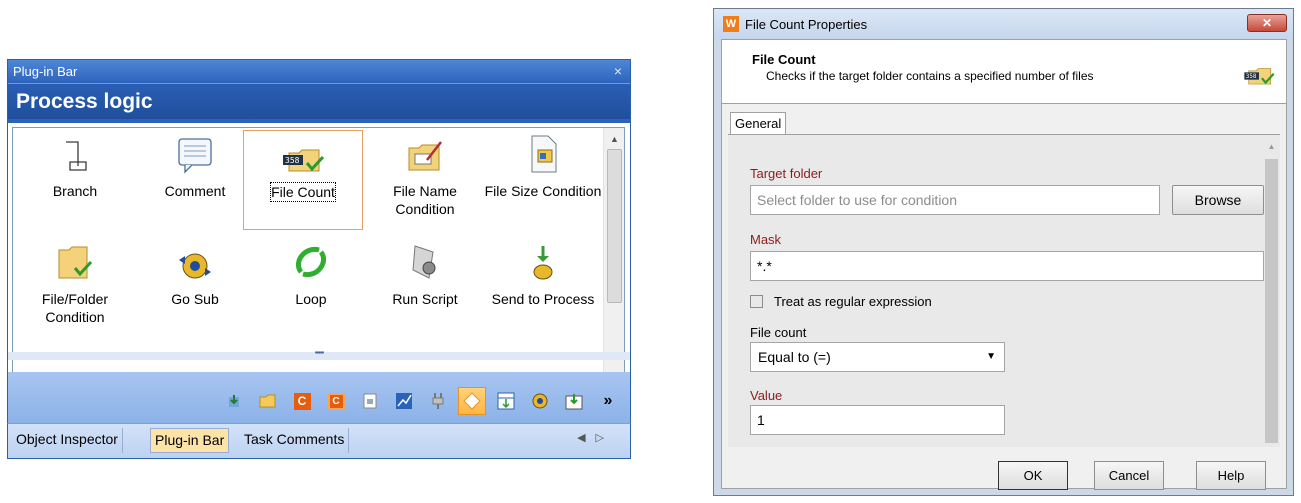 The height and width of the screenshot is (503, 1301). Describe the element at coordinates (472, 401) in the screenshot. I see `process-logic-icon` at that location.